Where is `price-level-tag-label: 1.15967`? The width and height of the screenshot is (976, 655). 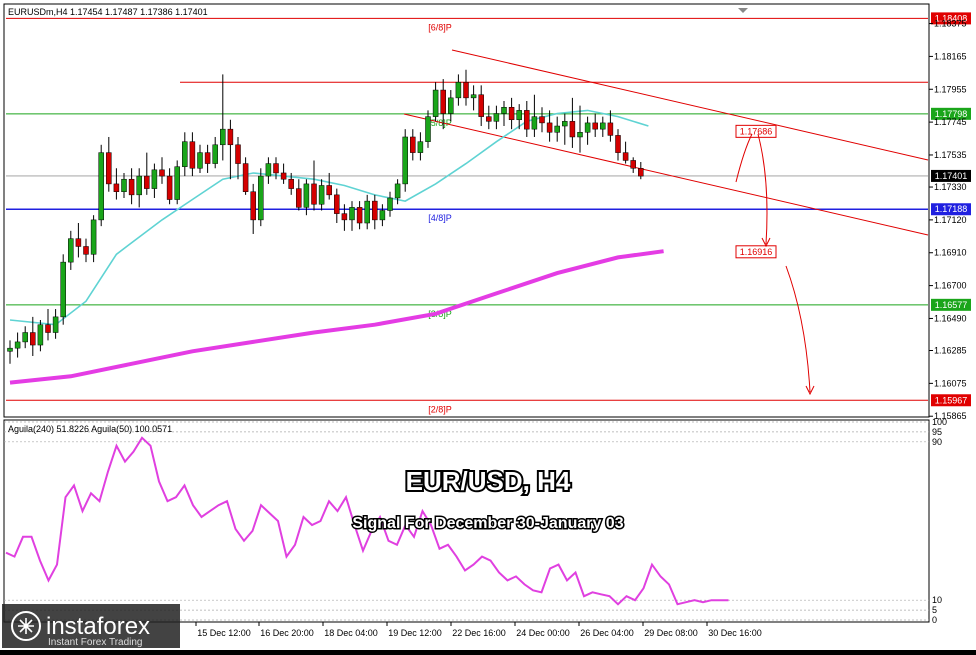
price-level-tag-label: 1.15967 is located at coordinates (951, 400).